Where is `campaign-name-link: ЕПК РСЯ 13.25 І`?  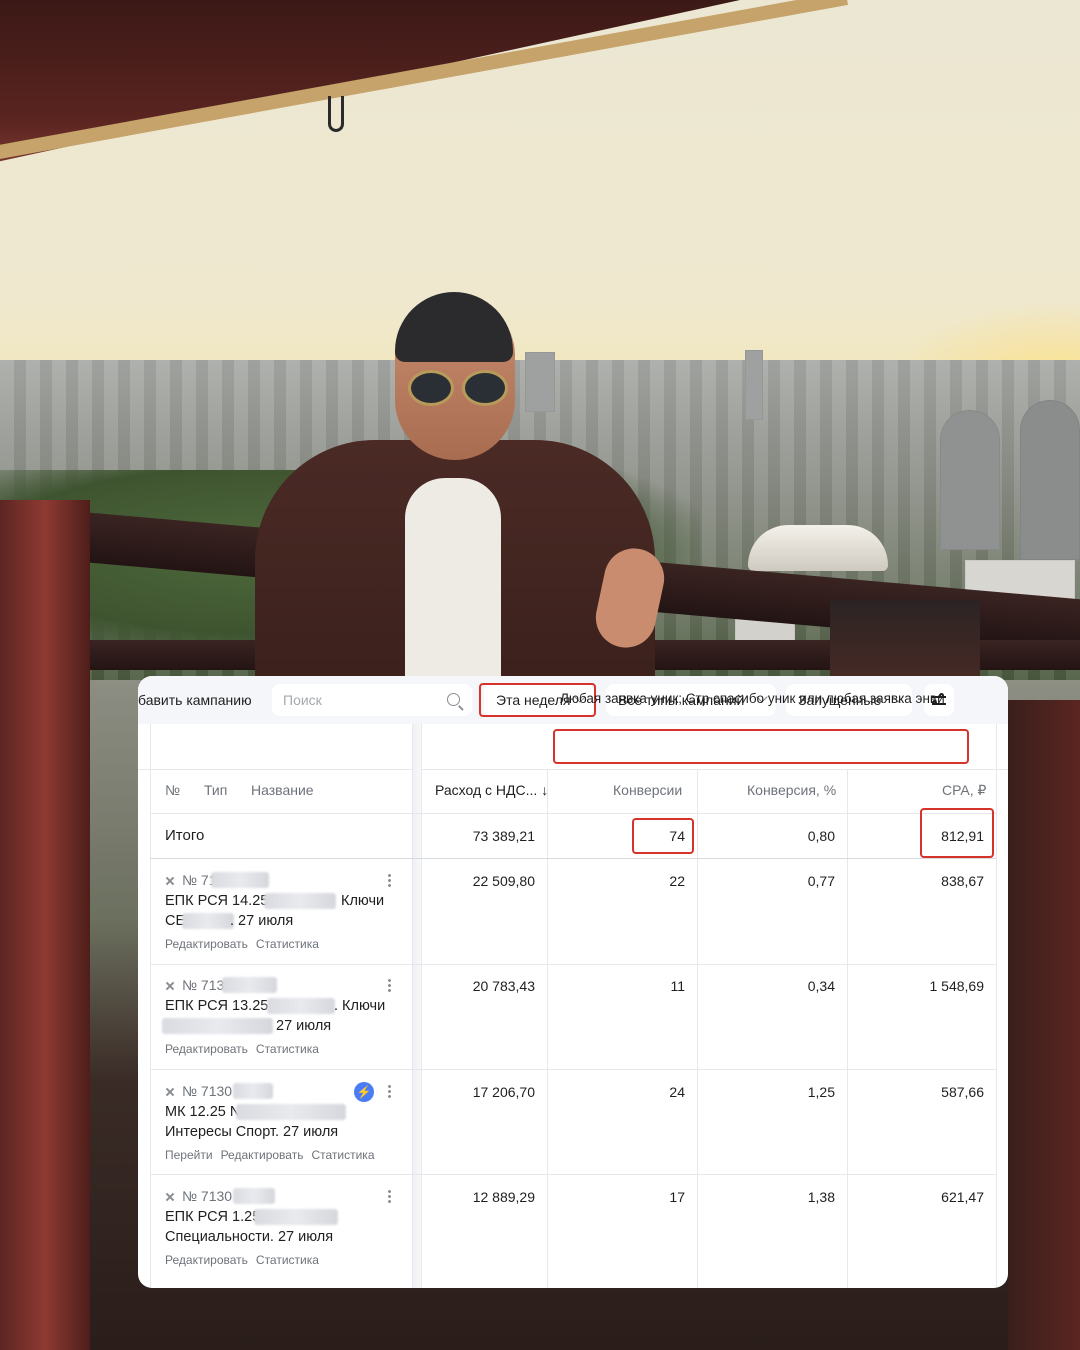
campaign-name-link: ЕПК РСЯ 13.25 І is located at coordinates (220, 1006).